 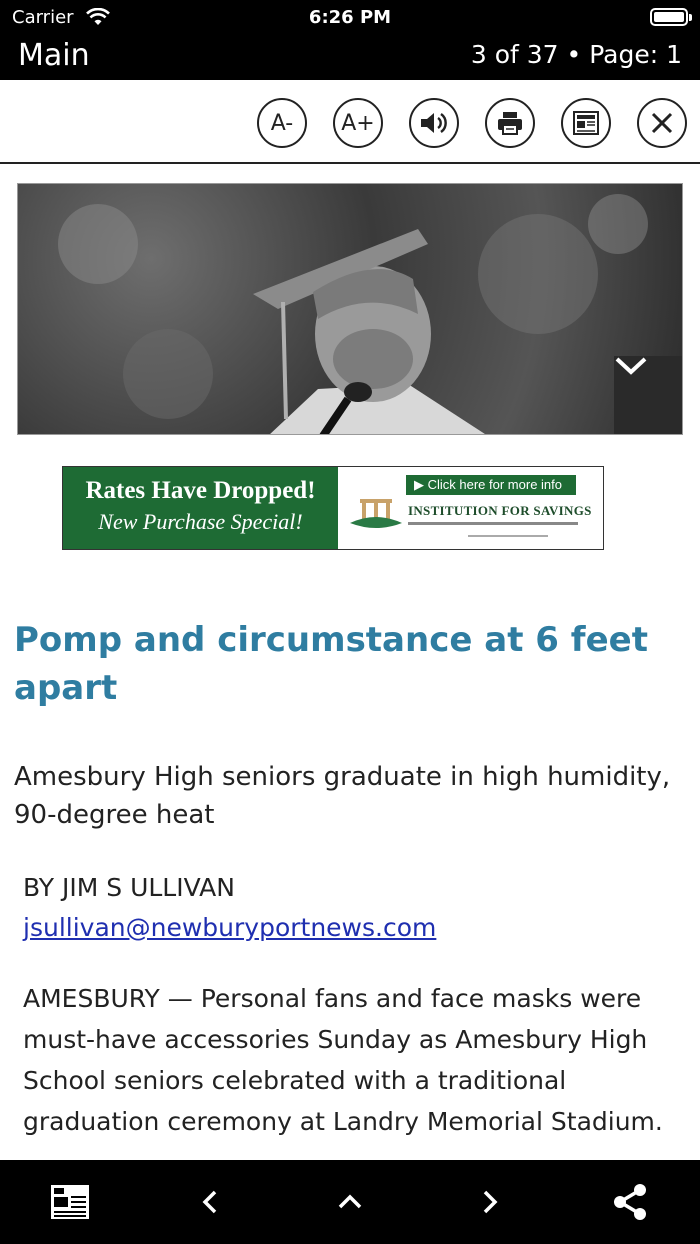 I want to click on decrease-font-button: A-, so click(x=282, y=123).